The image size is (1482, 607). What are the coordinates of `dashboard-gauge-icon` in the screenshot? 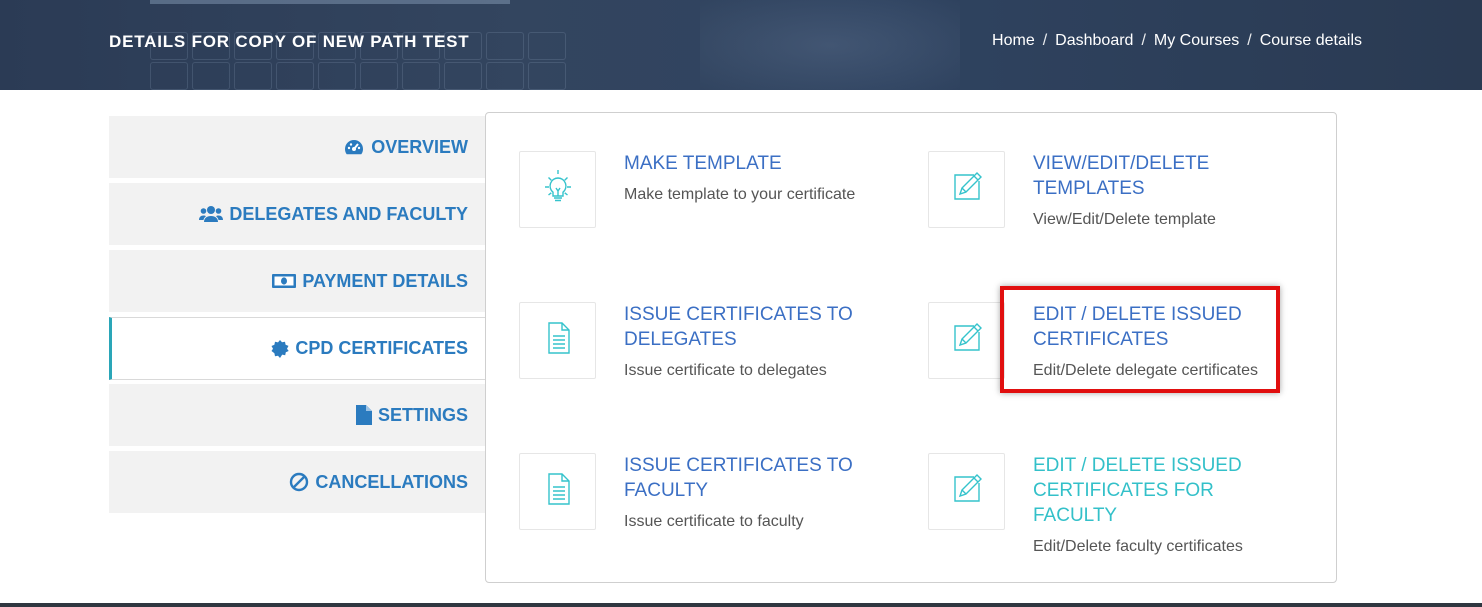 It's located at (354, 147).